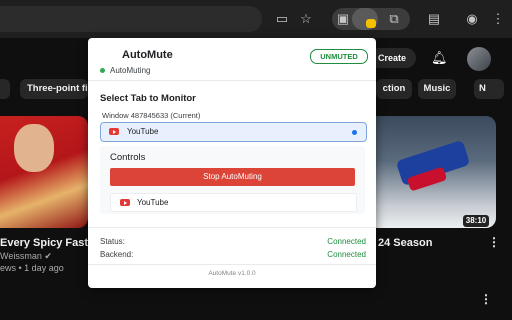  I want to click on address-bar, so click(131, 19).